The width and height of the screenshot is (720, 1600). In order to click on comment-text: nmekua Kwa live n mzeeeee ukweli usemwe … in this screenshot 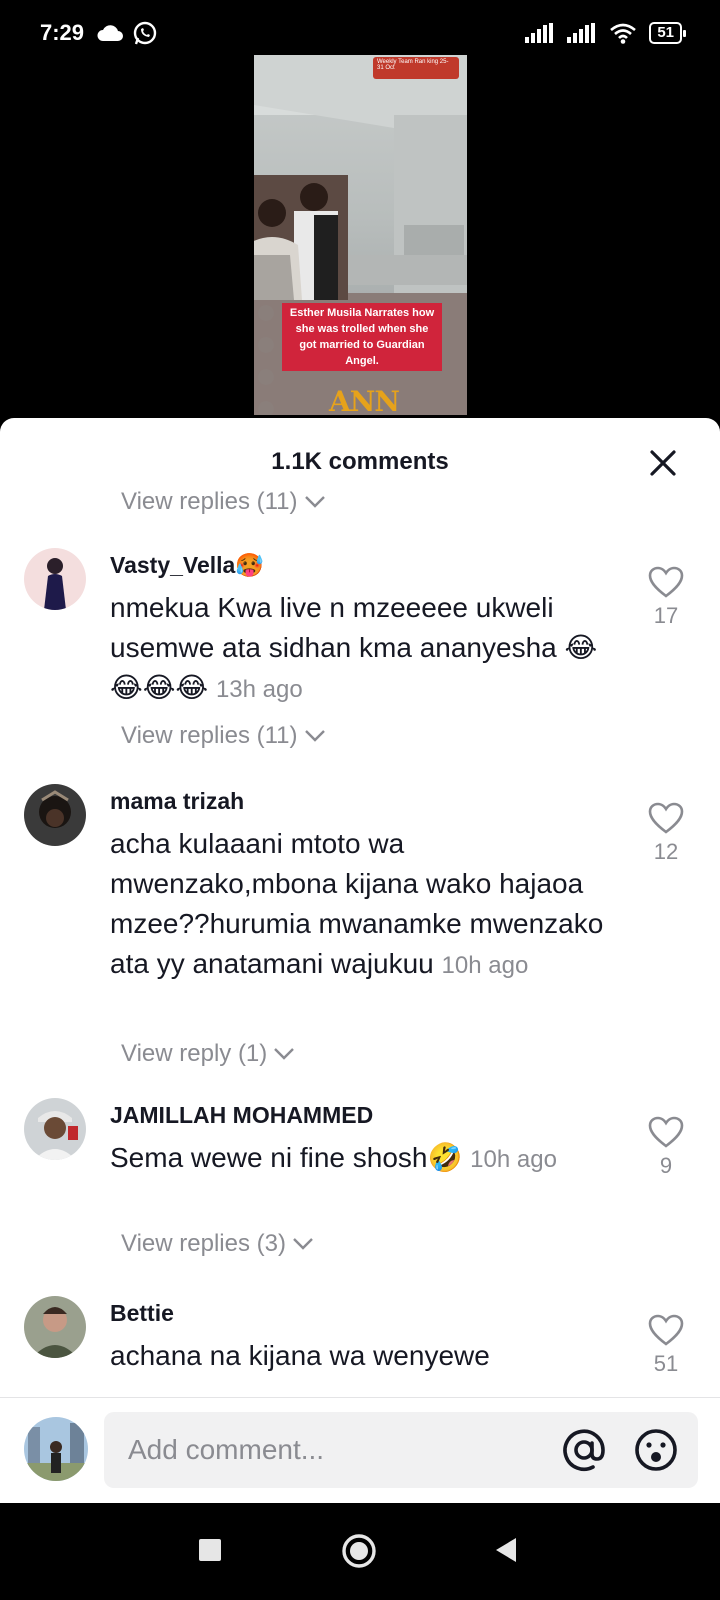, I will do `click(365, 649)`.